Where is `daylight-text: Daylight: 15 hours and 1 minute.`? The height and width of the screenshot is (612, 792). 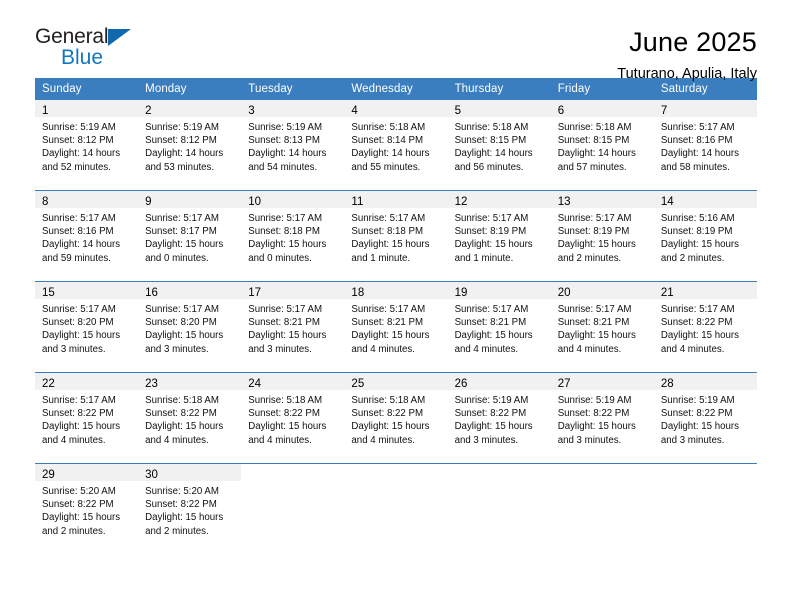 daylight-text: Daylight: 15 hours and 1 minute. is located at coordinates (390, 251).